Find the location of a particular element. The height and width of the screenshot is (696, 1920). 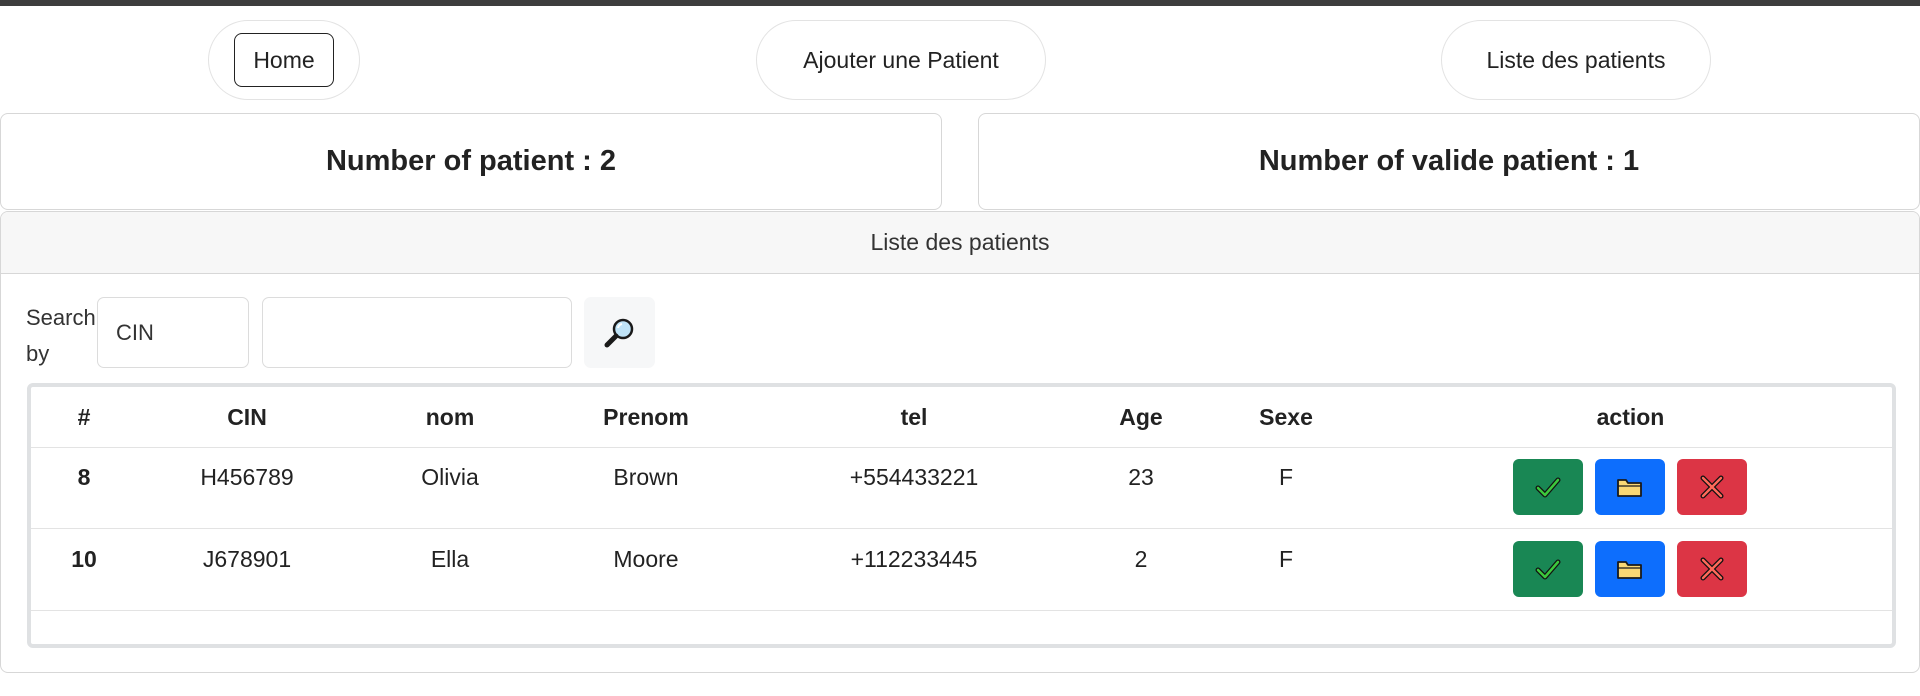

top-bar is located at coordinates (960, 3).